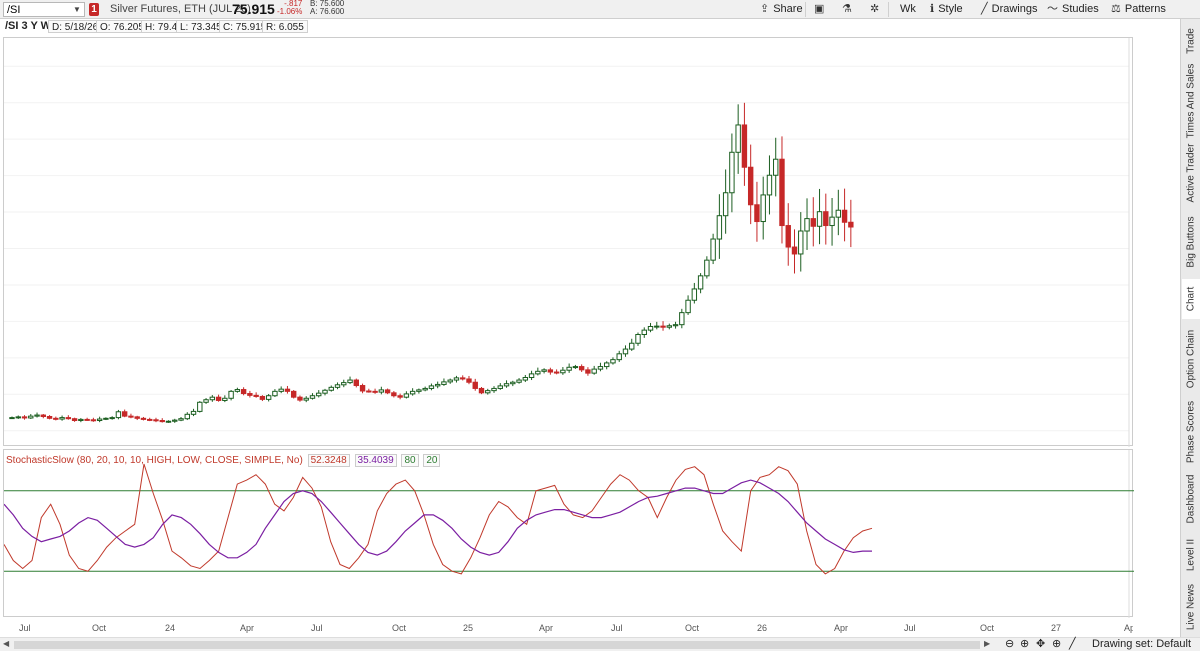 This screenshot has height=651, width=1200. I want to click on snapshot-button: ▣, so click(821, 9).